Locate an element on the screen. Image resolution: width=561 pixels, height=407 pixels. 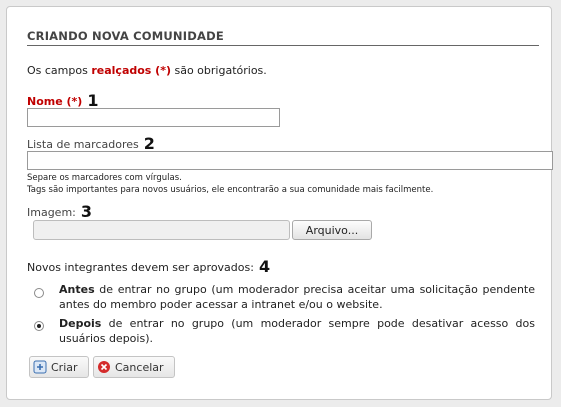
approval-label-row: Novos integrantes devem ser aprovados: 4 is located at coordinates (148, 266).